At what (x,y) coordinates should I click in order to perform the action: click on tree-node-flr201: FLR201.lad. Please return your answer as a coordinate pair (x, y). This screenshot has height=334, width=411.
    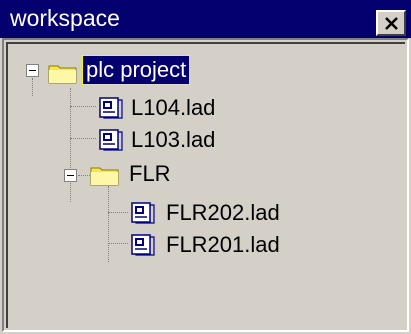
    Looking at the image, I should click on (223, 245).